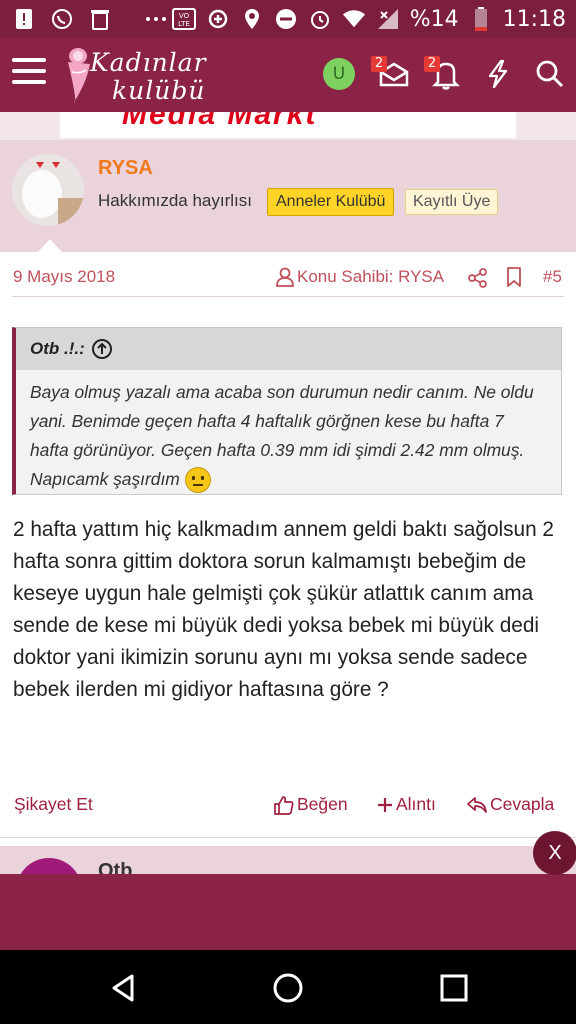 The image size is (576, 1024). I want to click on user-icon, so click(285, 279).